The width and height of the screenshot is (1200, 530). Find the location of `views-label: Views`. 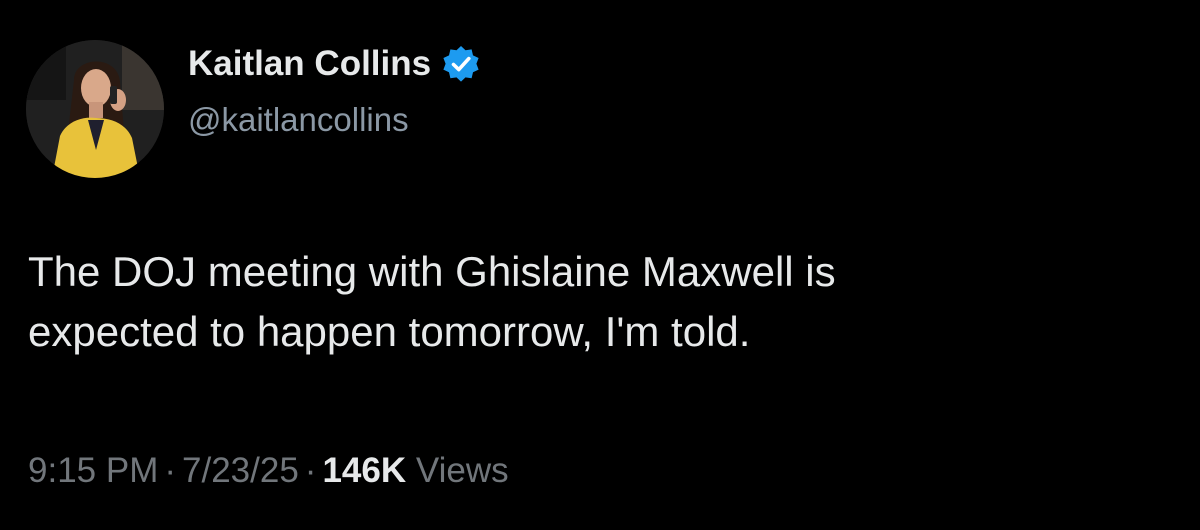

views-label: Views is located at coordinates (462, 470).